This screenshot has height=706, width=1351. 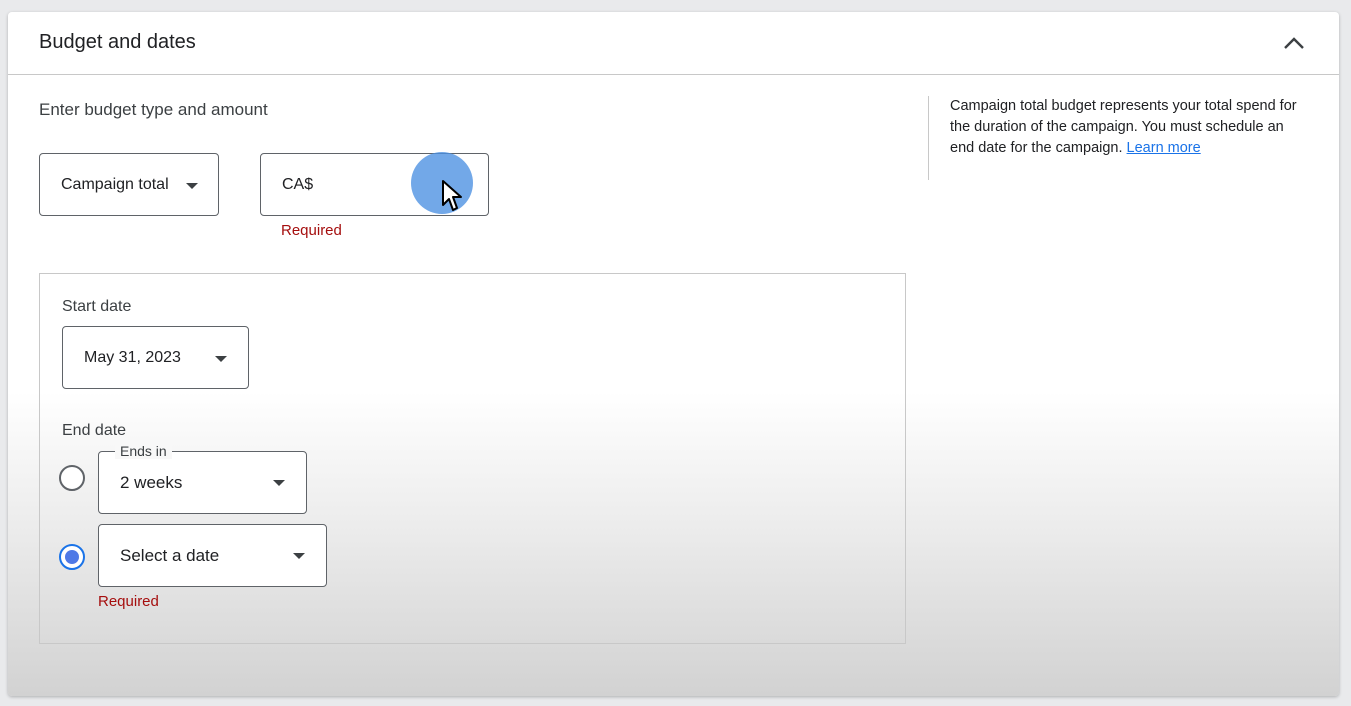 What do you see at coordinates (311, 230) in the screenshot?
I see `amount-required-error: Required` at bounding box center [311, 230].